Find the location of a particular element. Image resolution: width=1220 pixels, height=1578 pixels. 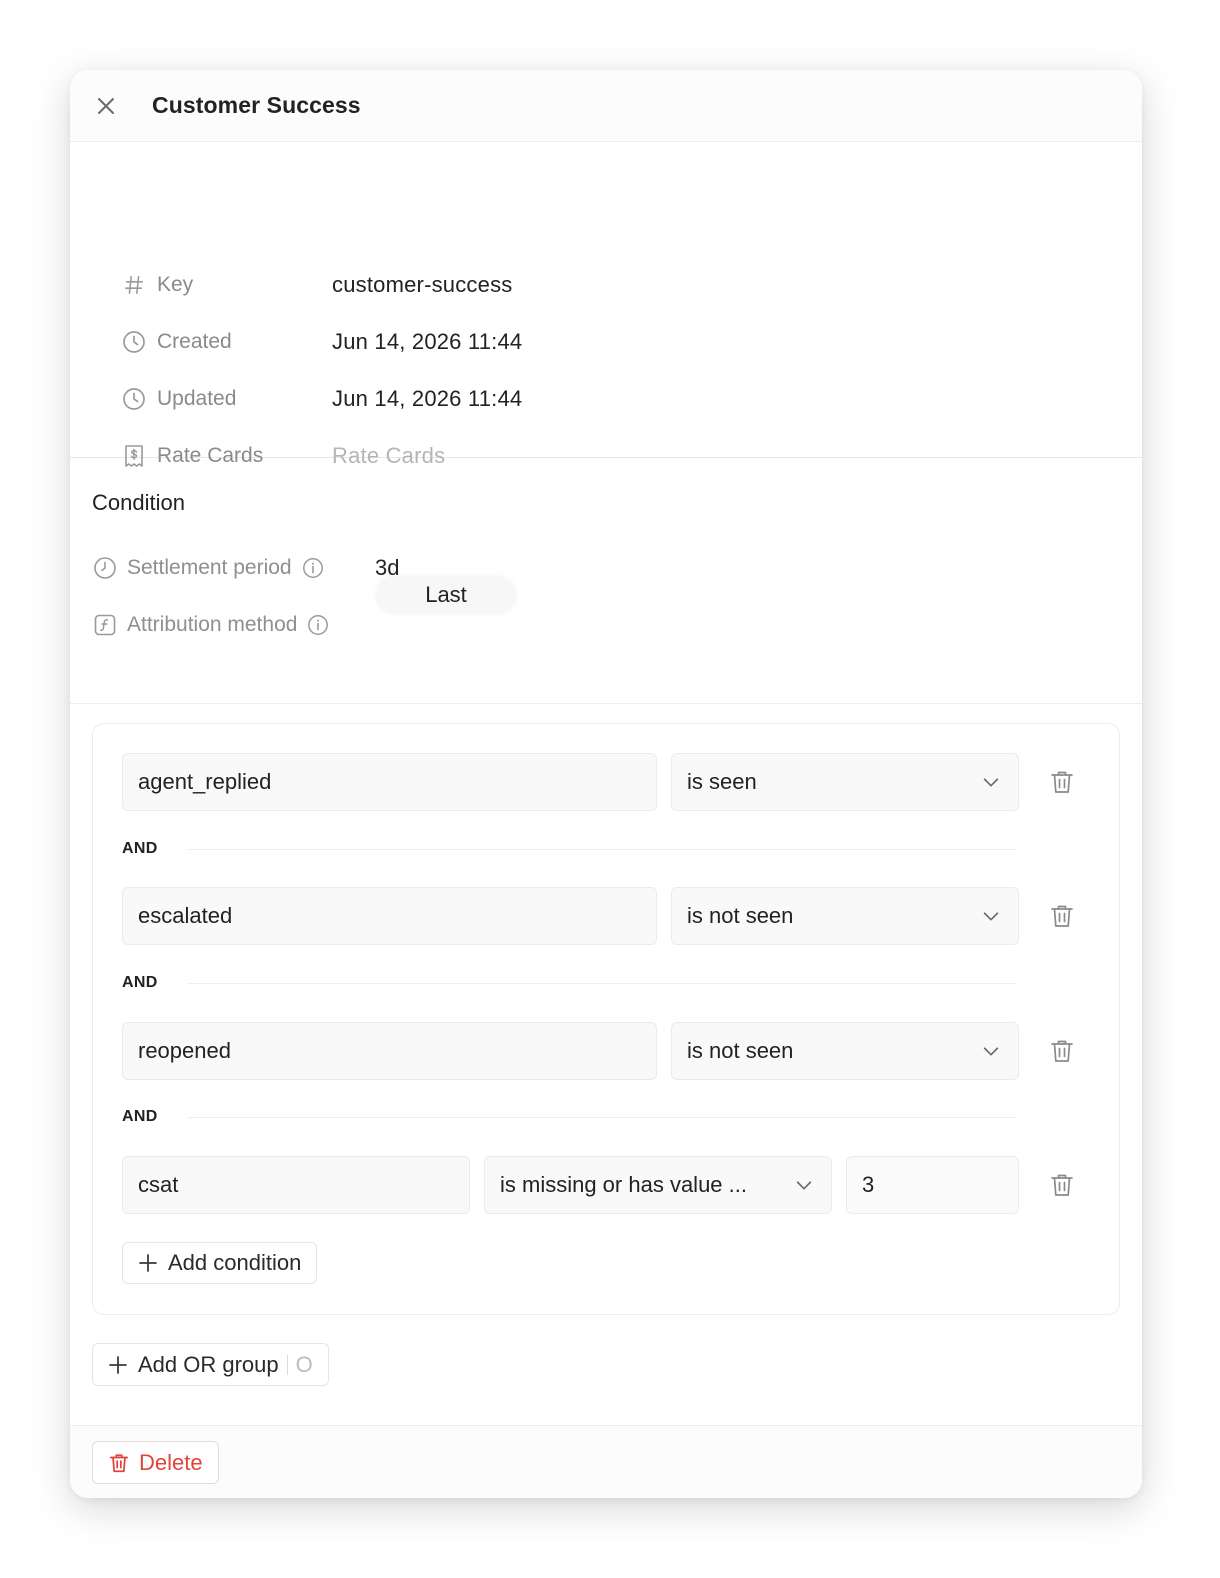

add-or-group-label: Add OR group is located at coordinates (208, 1364).